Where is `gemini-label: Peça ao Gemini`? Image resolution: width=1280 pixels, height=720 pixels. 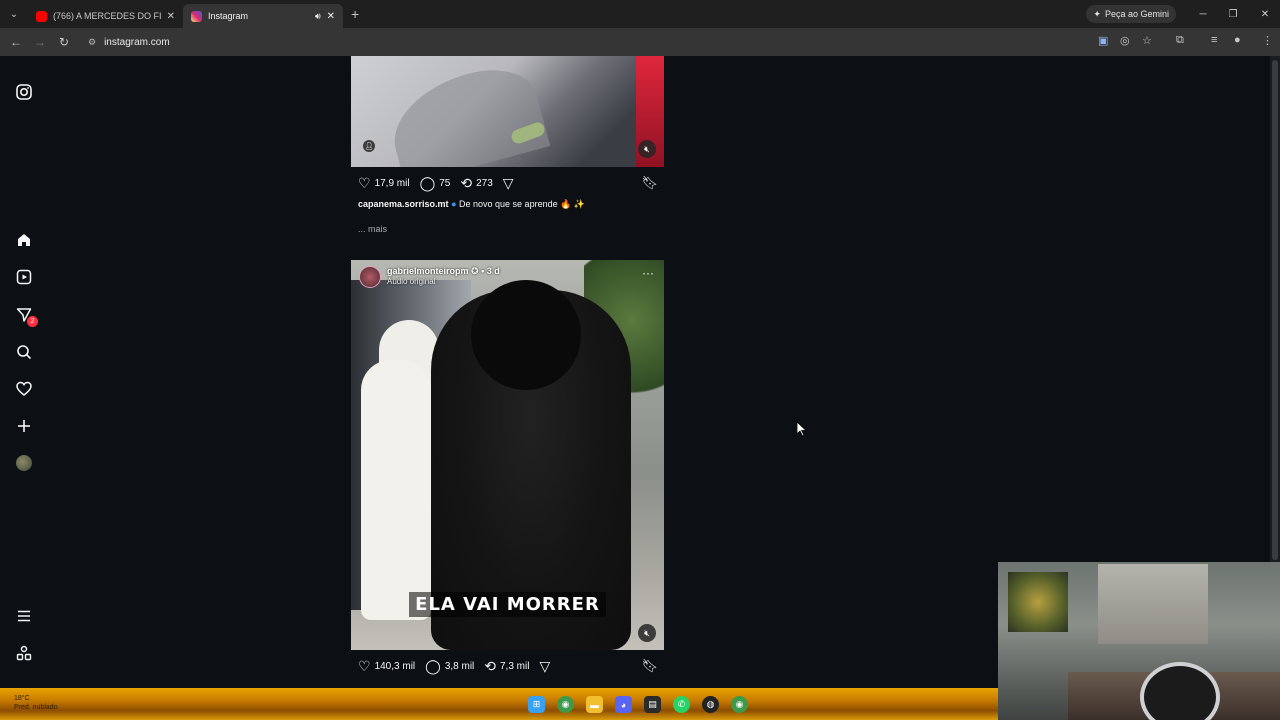 gemini-label: Peça ao Gemini is located at coordinates (1136, 14).